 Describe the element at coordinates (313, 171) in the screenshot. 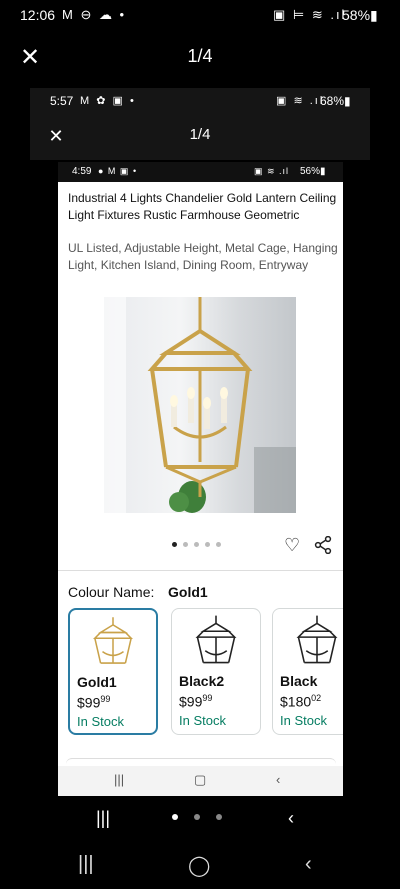

I see `battery-indicator: 56%▮` at that location.